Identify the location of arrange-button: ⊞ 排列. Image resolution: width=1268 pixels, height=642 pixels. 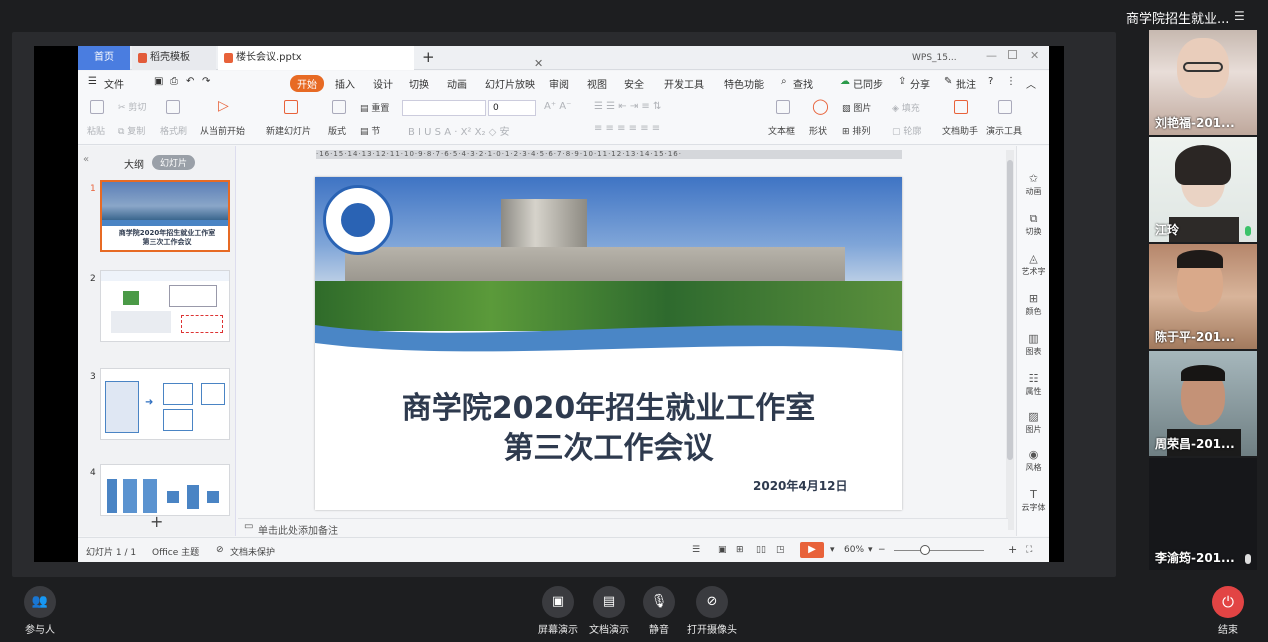
(856, 130).